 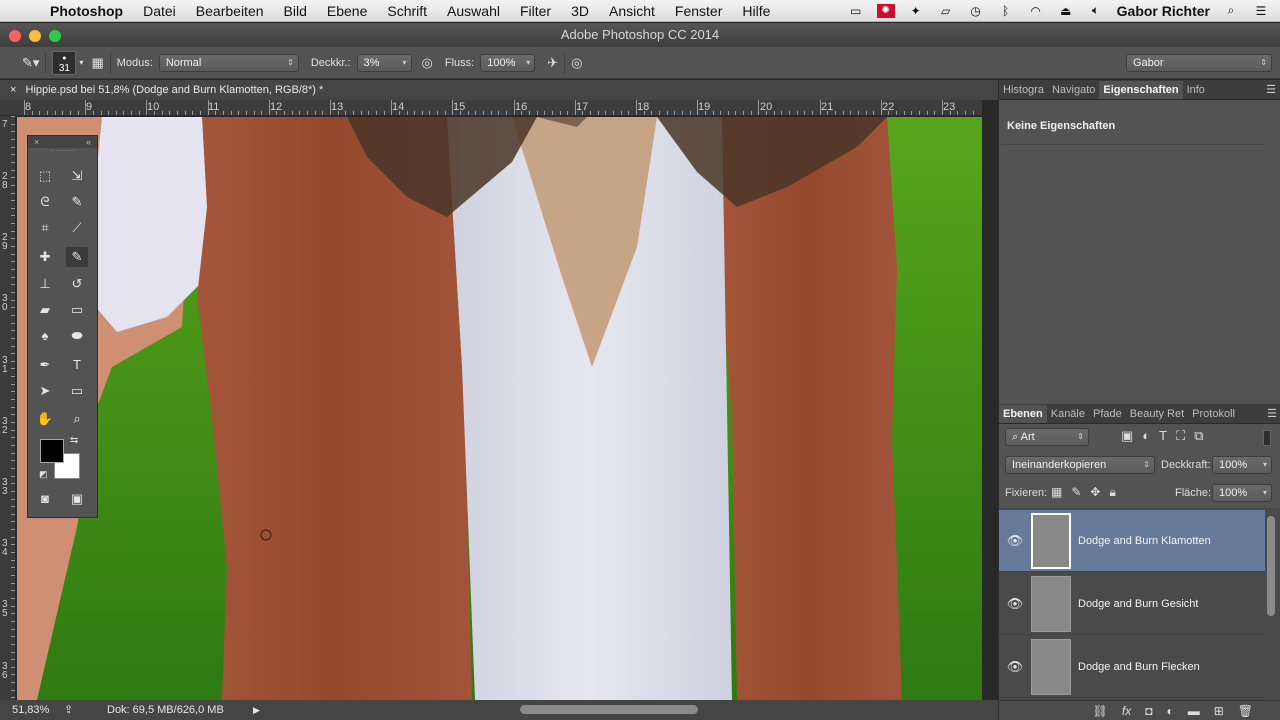 What do you see at coordinates (946, 11) in the screenshot?
I see `airplay-icon: ▱` at bounding box center [946, 11].